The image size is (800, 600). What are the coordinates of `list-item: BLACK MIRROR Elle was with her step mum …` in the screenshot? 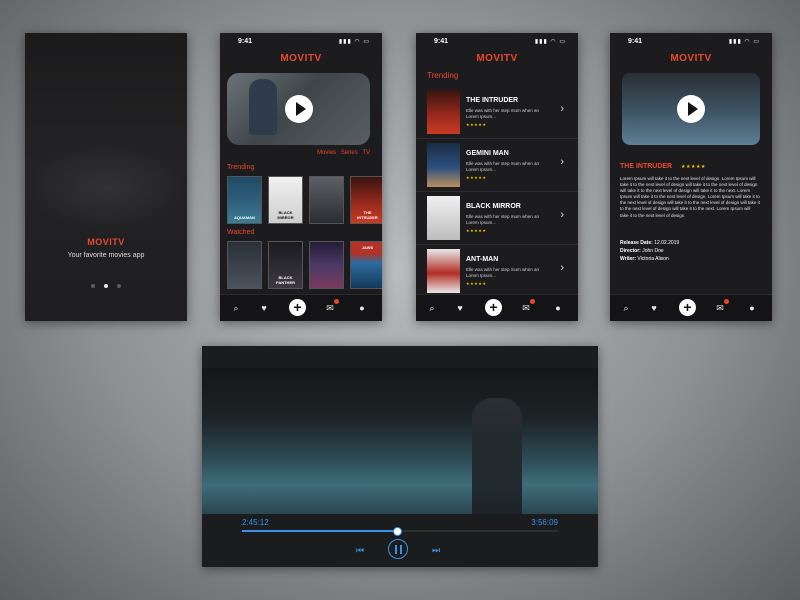 It's located at (497, 218).